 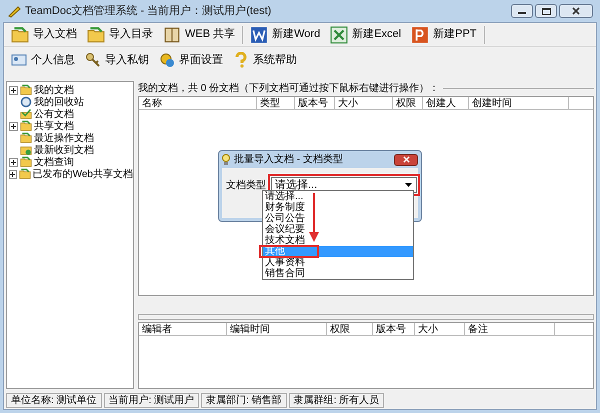 I want to click on presentation-icon, so click(x=420, y=35).